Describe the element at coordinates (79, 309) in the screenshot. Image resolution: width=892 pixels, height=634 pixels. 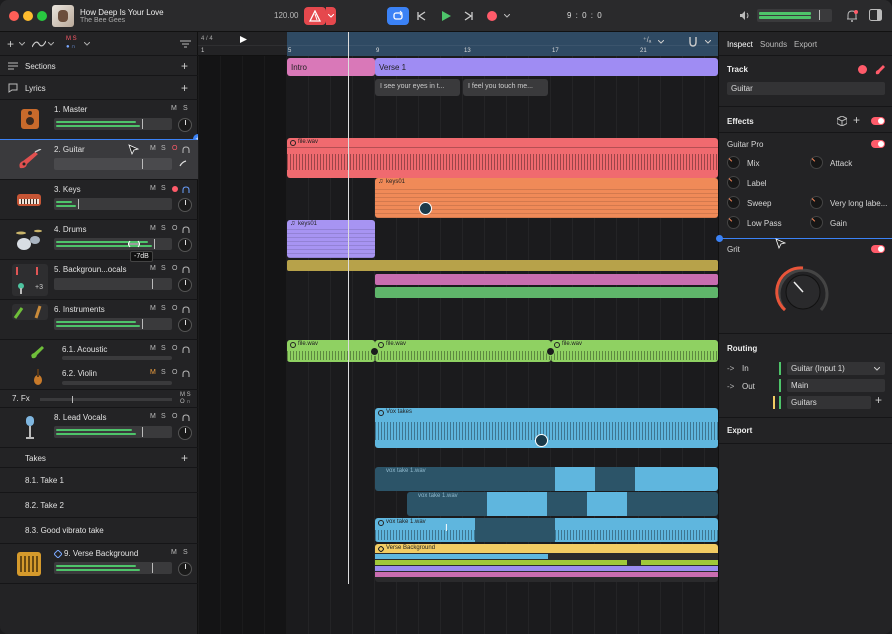
I see `track-name: 6. Instruments` at that location.